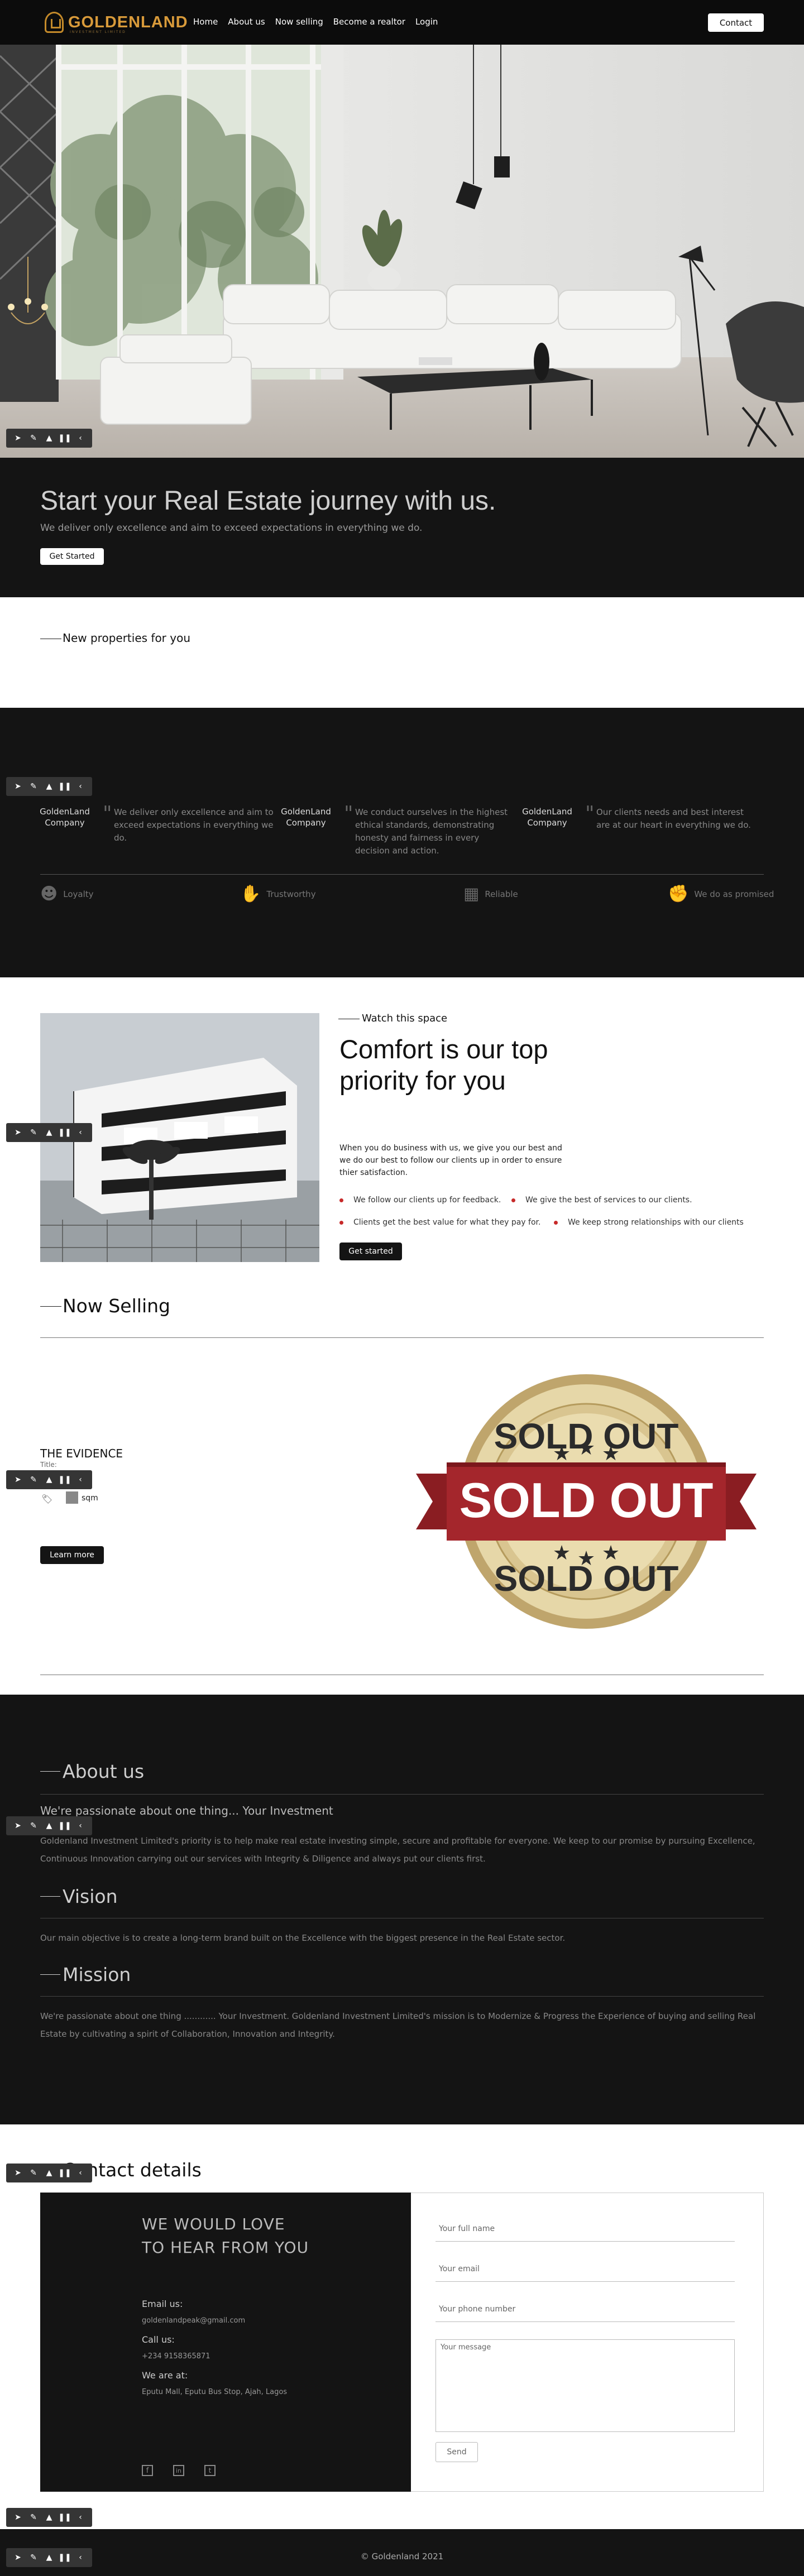  I want to click on social-links: f in t, so click(179, 2470).